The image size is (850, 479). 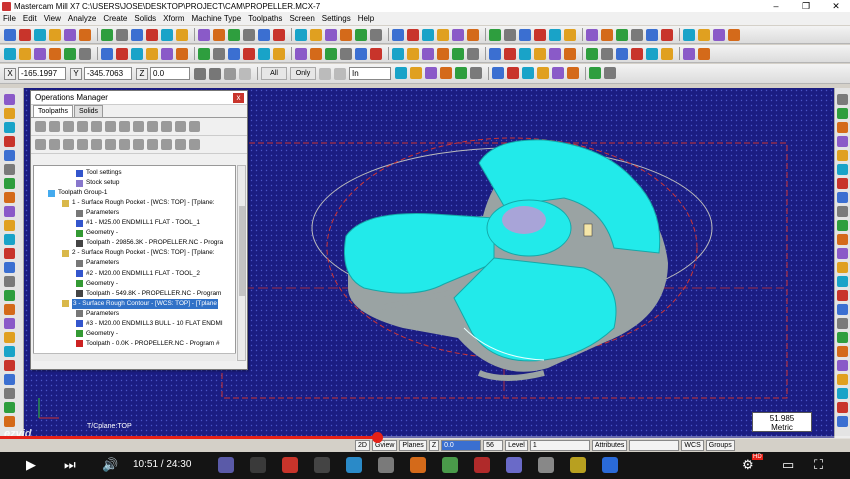 What do you see at coordinates (510, 34) in the screenshot?
I see `standard-tool-32-icon` at bounding box center [510, 34].